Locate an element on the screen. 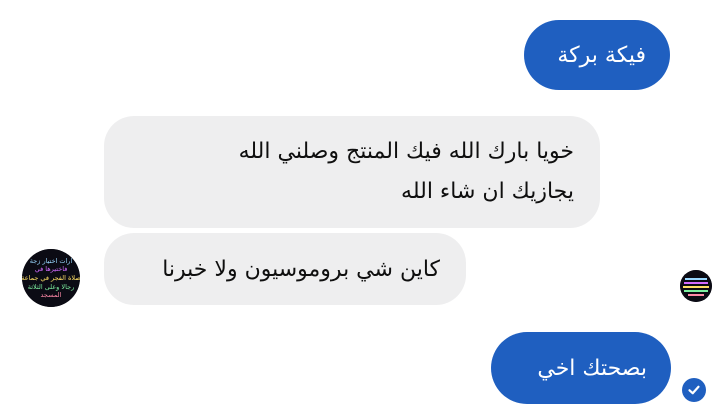 This screenshot has width=720, height=404. avatar-caption-2: فاختيرها في is located at coordinates (51, 269).